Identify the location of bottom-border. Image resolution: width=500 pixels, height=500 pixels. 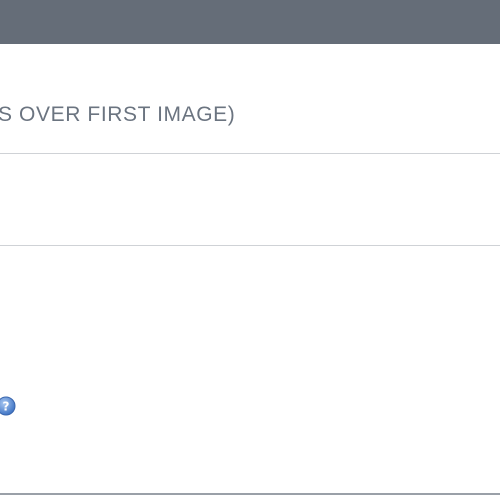
(250, 494).